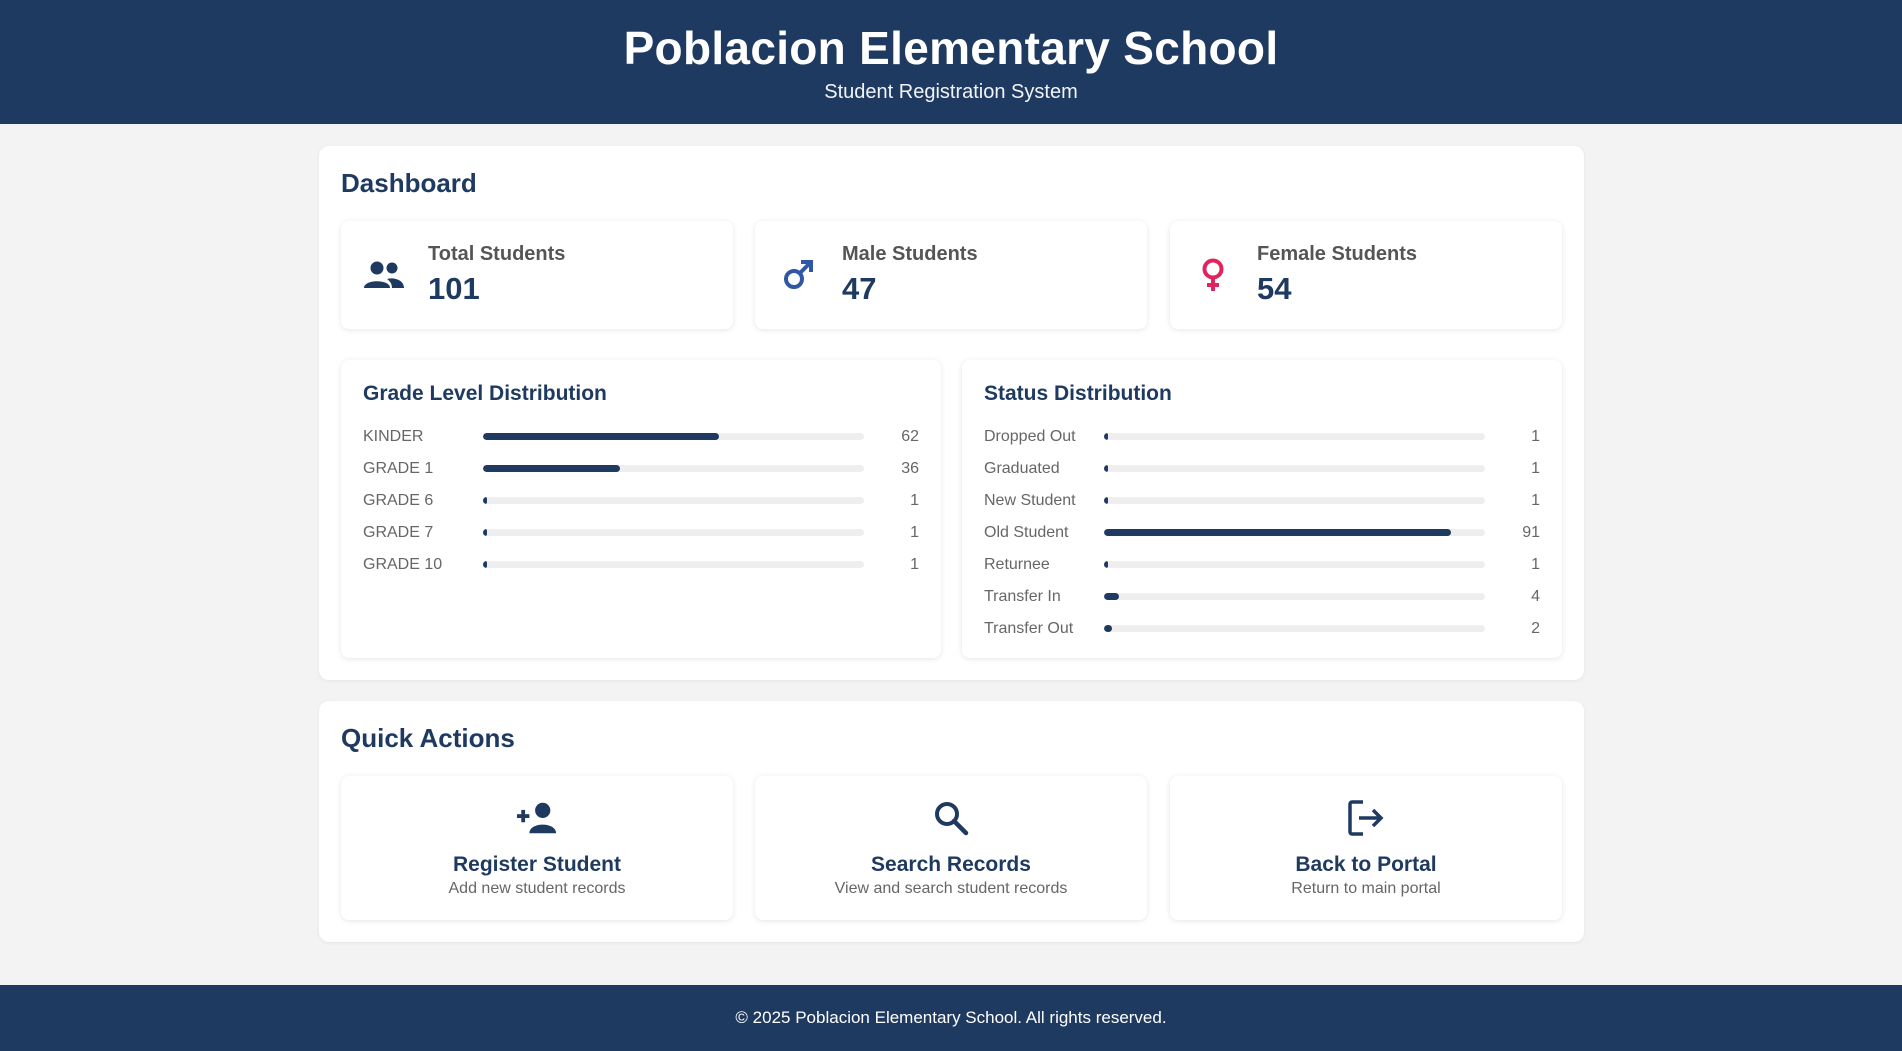  What do you see at coordinates (1030, 500) in the screenshot?
I see `status-row-label: New Student` at bounding box center [1030, 500].